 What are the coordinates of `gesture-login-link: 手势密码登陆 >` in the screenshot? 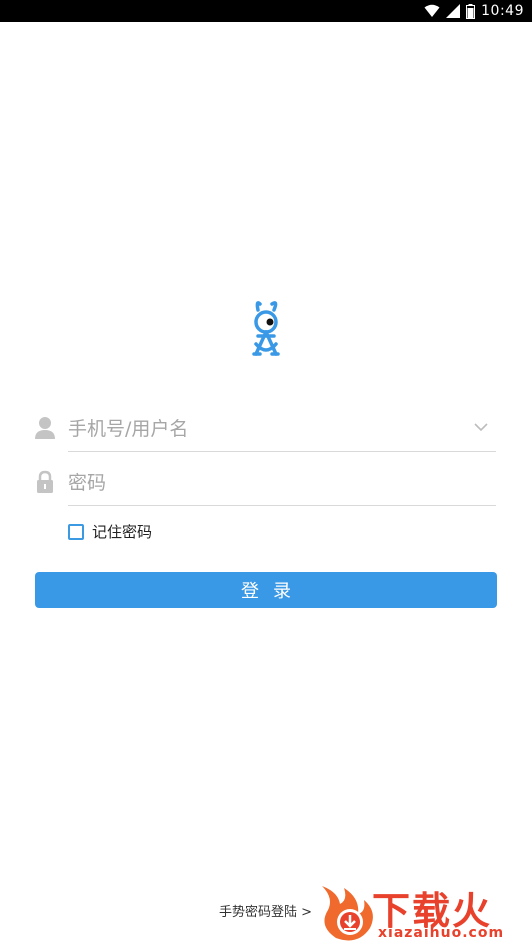 It's located at (265, 910).